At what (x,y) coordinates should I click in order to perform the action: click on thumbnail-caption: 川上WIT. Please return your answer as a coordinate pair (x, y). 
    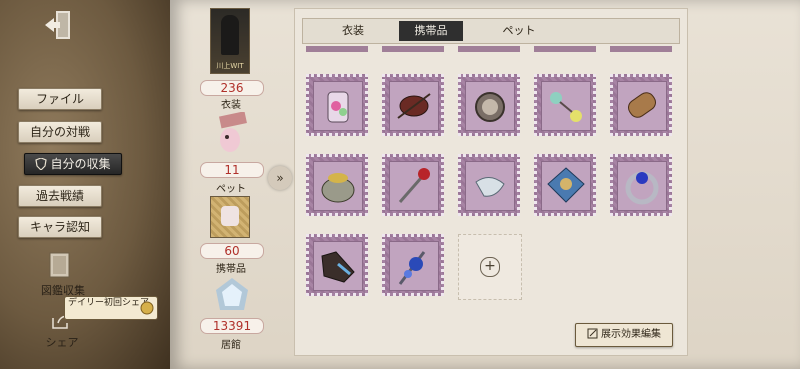
    Looking at the image, I should click on (230, 66).